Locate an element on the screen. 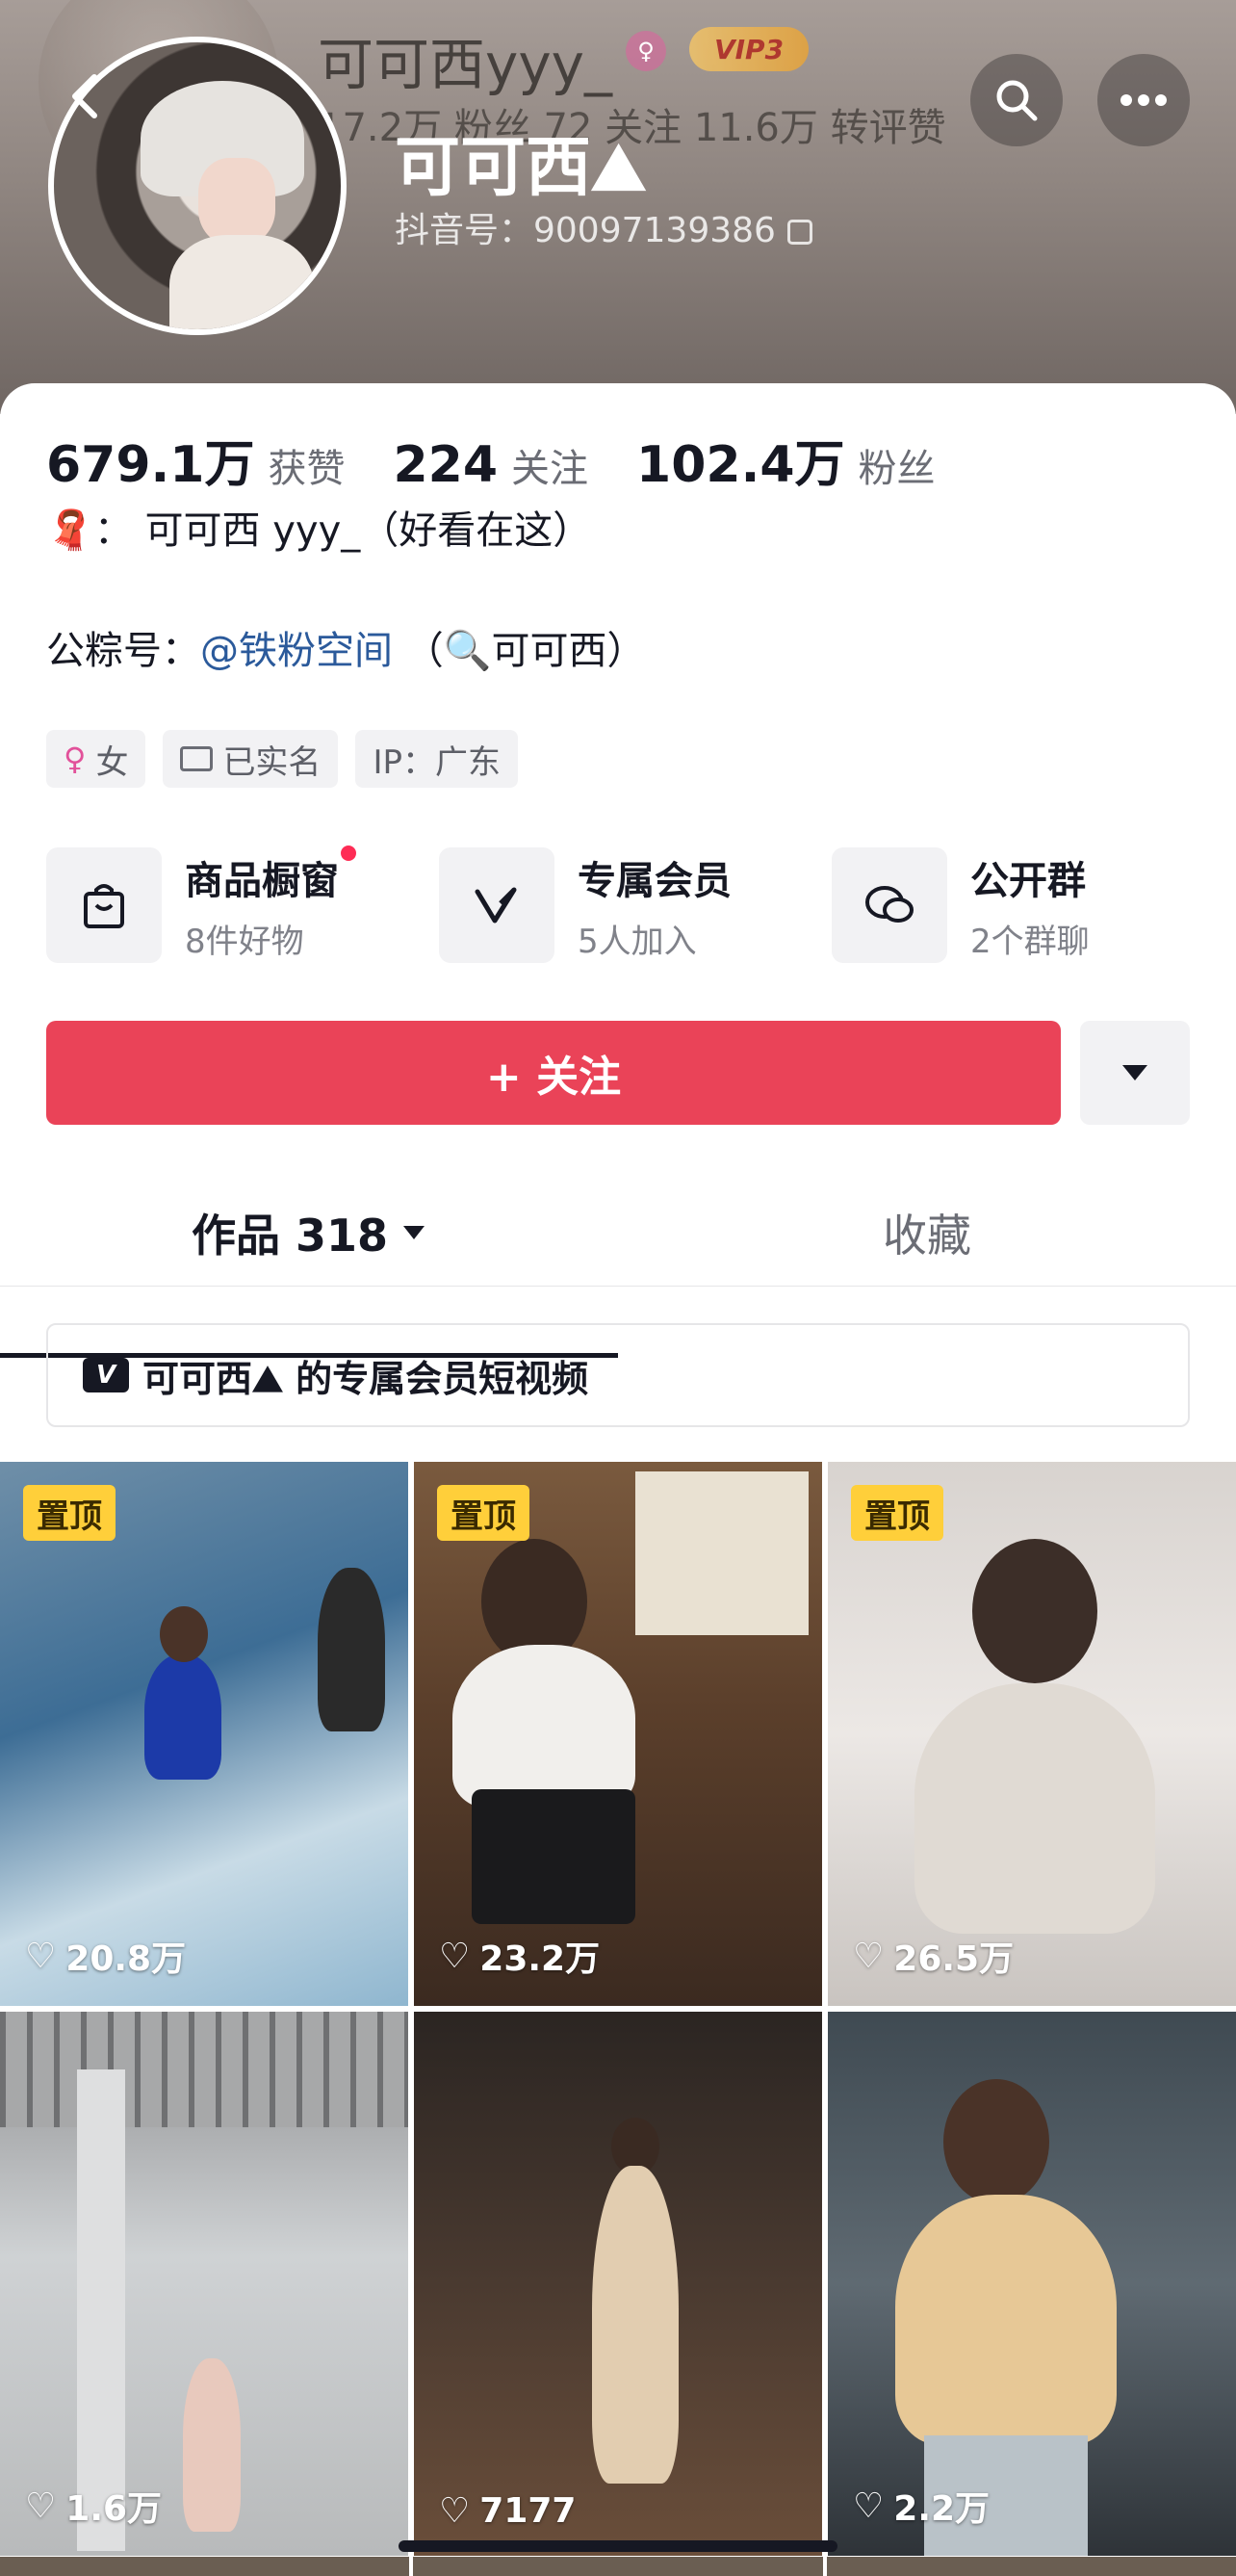 The height and width of the screenshot is (2576, 1236). douyin-id: 抖音号：90097139386 is located at coordinates (603, 227).